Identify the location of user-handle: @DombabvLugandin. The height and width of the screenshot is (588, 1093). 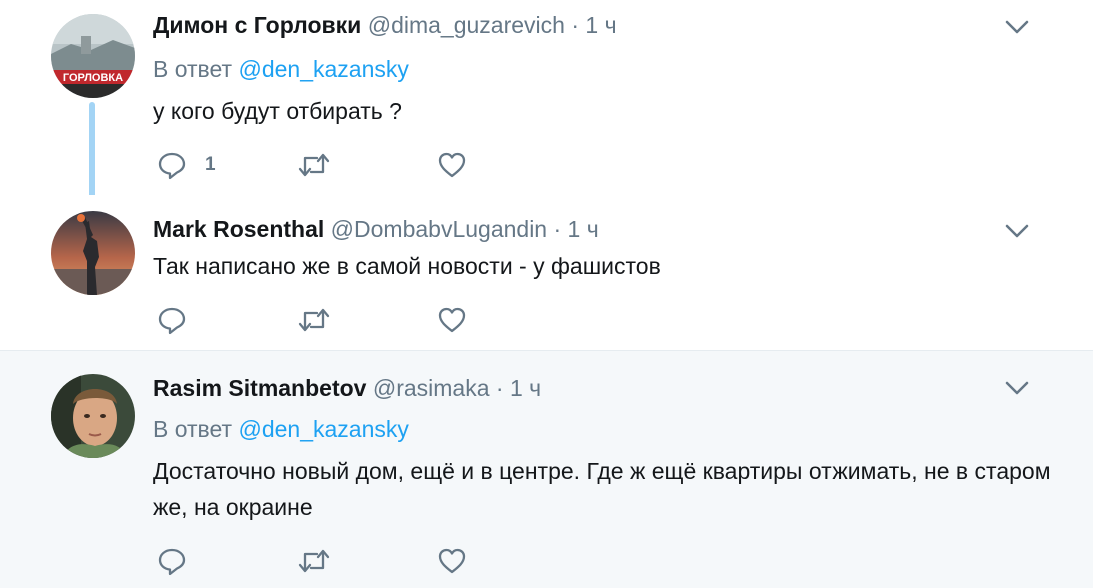
(439, 229).